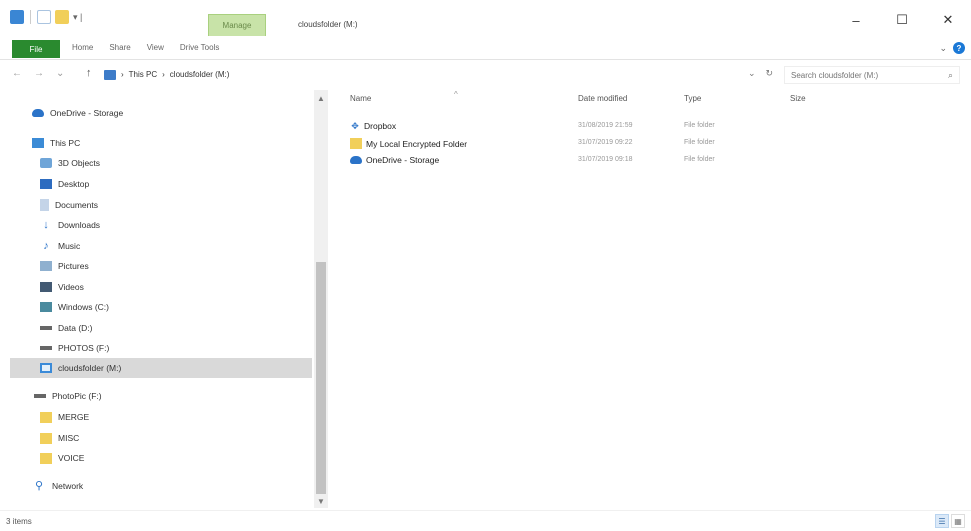 The width and height of the screenshot is (971, 531). I want to click on tab-drive-tools: Drive Tools, so click(199, 47).